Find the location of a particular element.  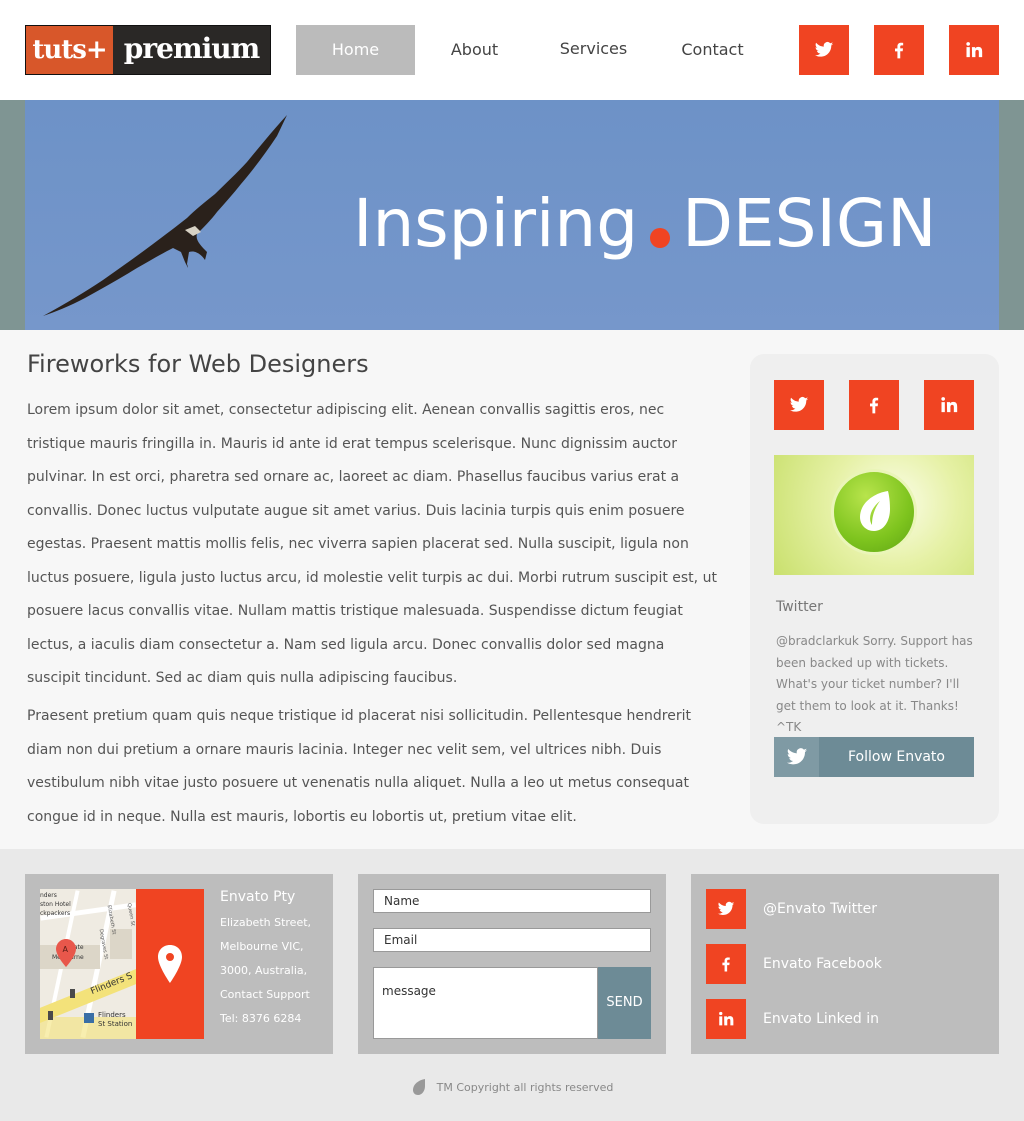

footer-facebook-link: Envato Facebook is located at coordinates (794, 964).